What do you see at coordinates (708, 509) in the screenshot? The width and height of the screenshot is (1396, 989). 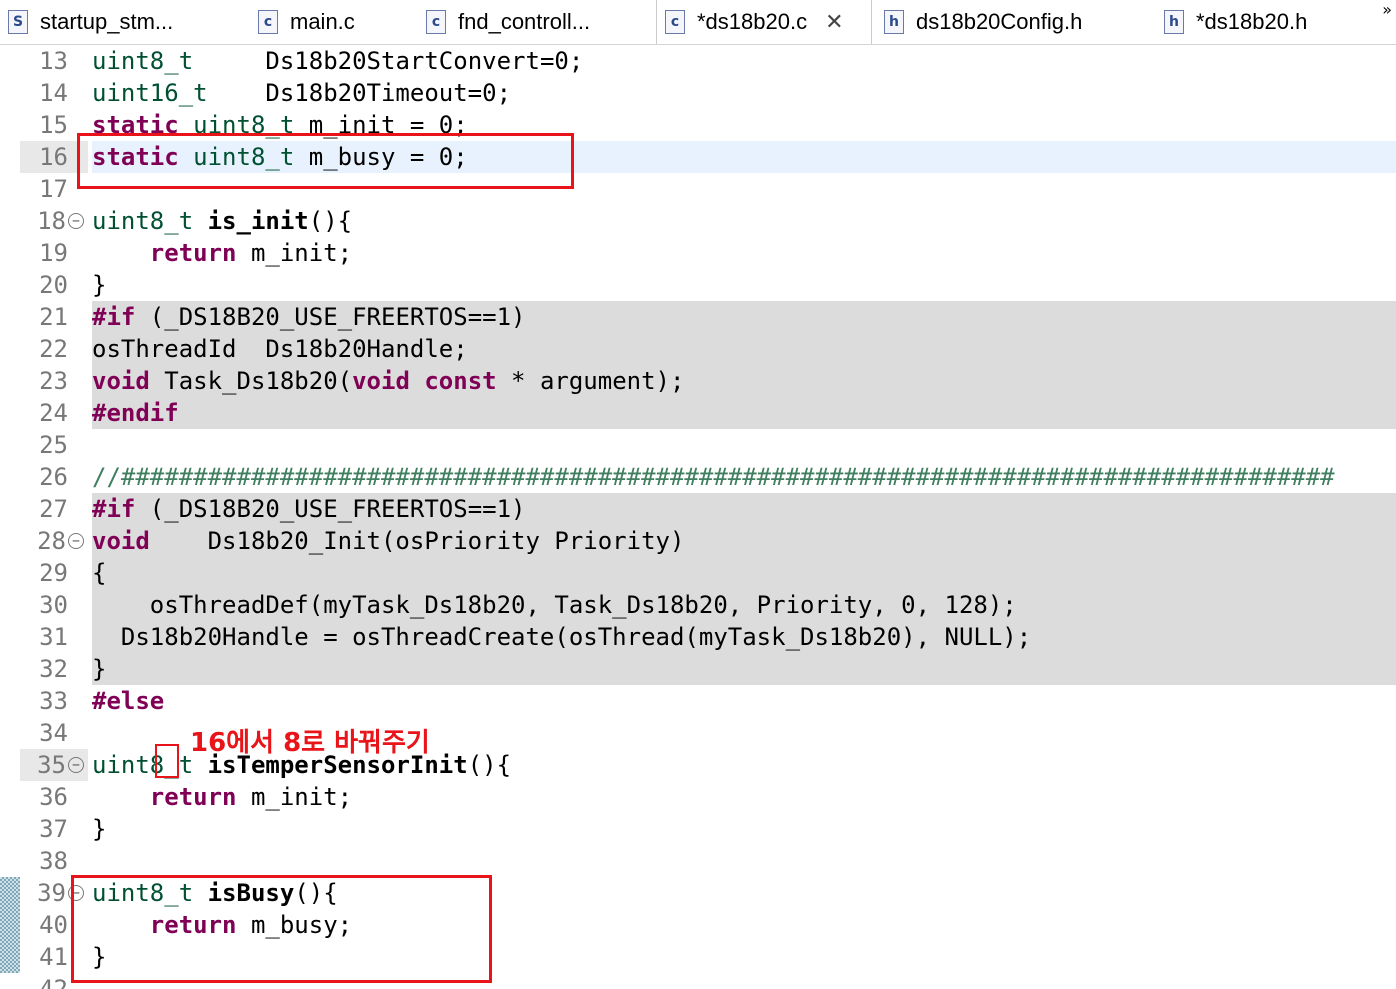 I see `code-line: 27 #if (_DS18B20_USE_FREERTOS==1)` at bounding box center [708, 509].